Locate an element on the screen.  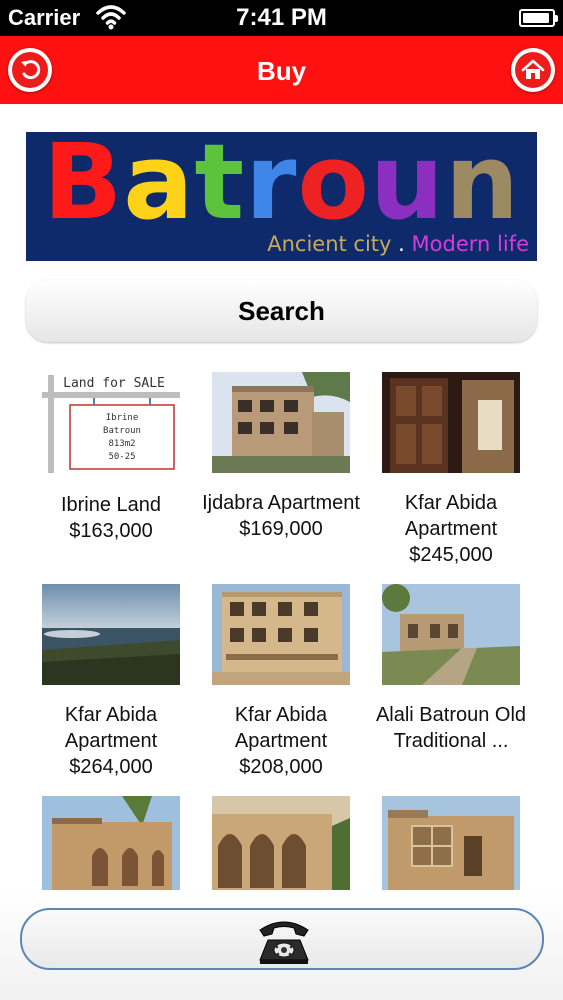
listing-price: $169,000 is located at coordinates (281, 529).